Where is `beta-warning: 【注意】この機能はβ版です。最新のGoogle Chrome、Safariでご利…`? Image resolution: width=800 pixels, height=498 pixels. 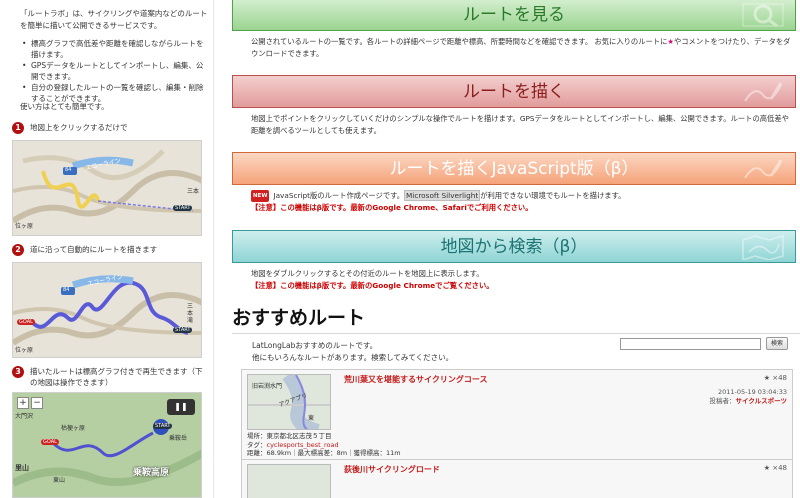
beta-warning: 【注意】この機能はβ版です。最新のGoogle Chrome、Safariでご利… is located at coordinates (392, 207).